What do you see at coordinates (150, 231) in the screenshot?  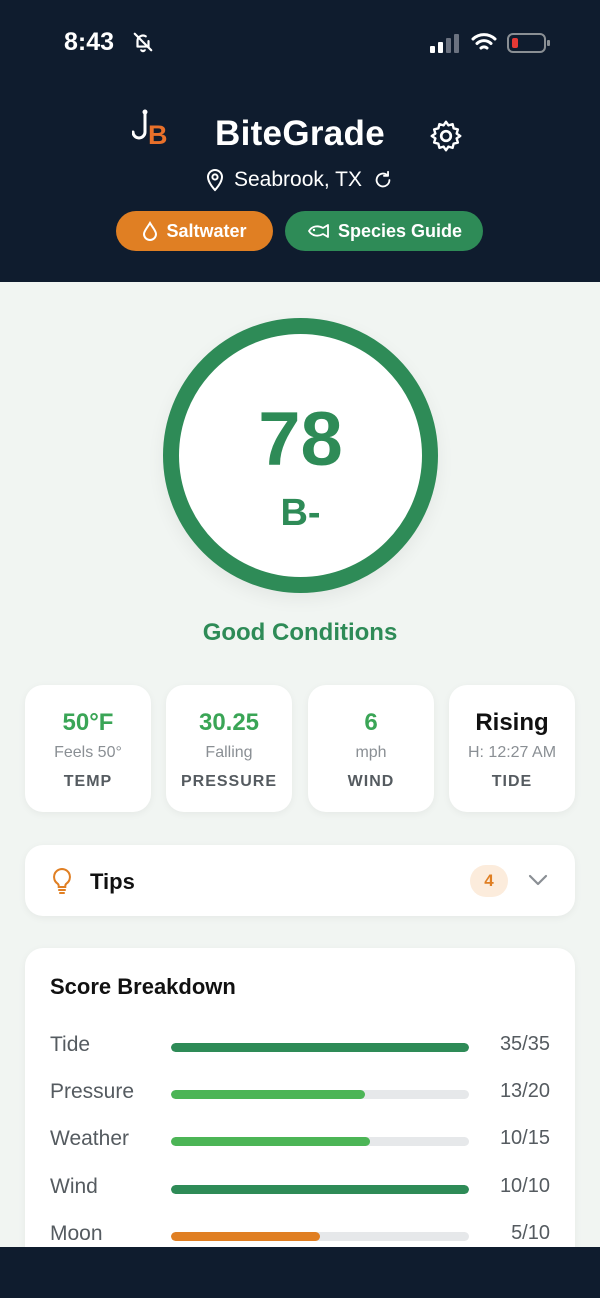 I see `water-drop-icon` at bounding box center [150, 231].